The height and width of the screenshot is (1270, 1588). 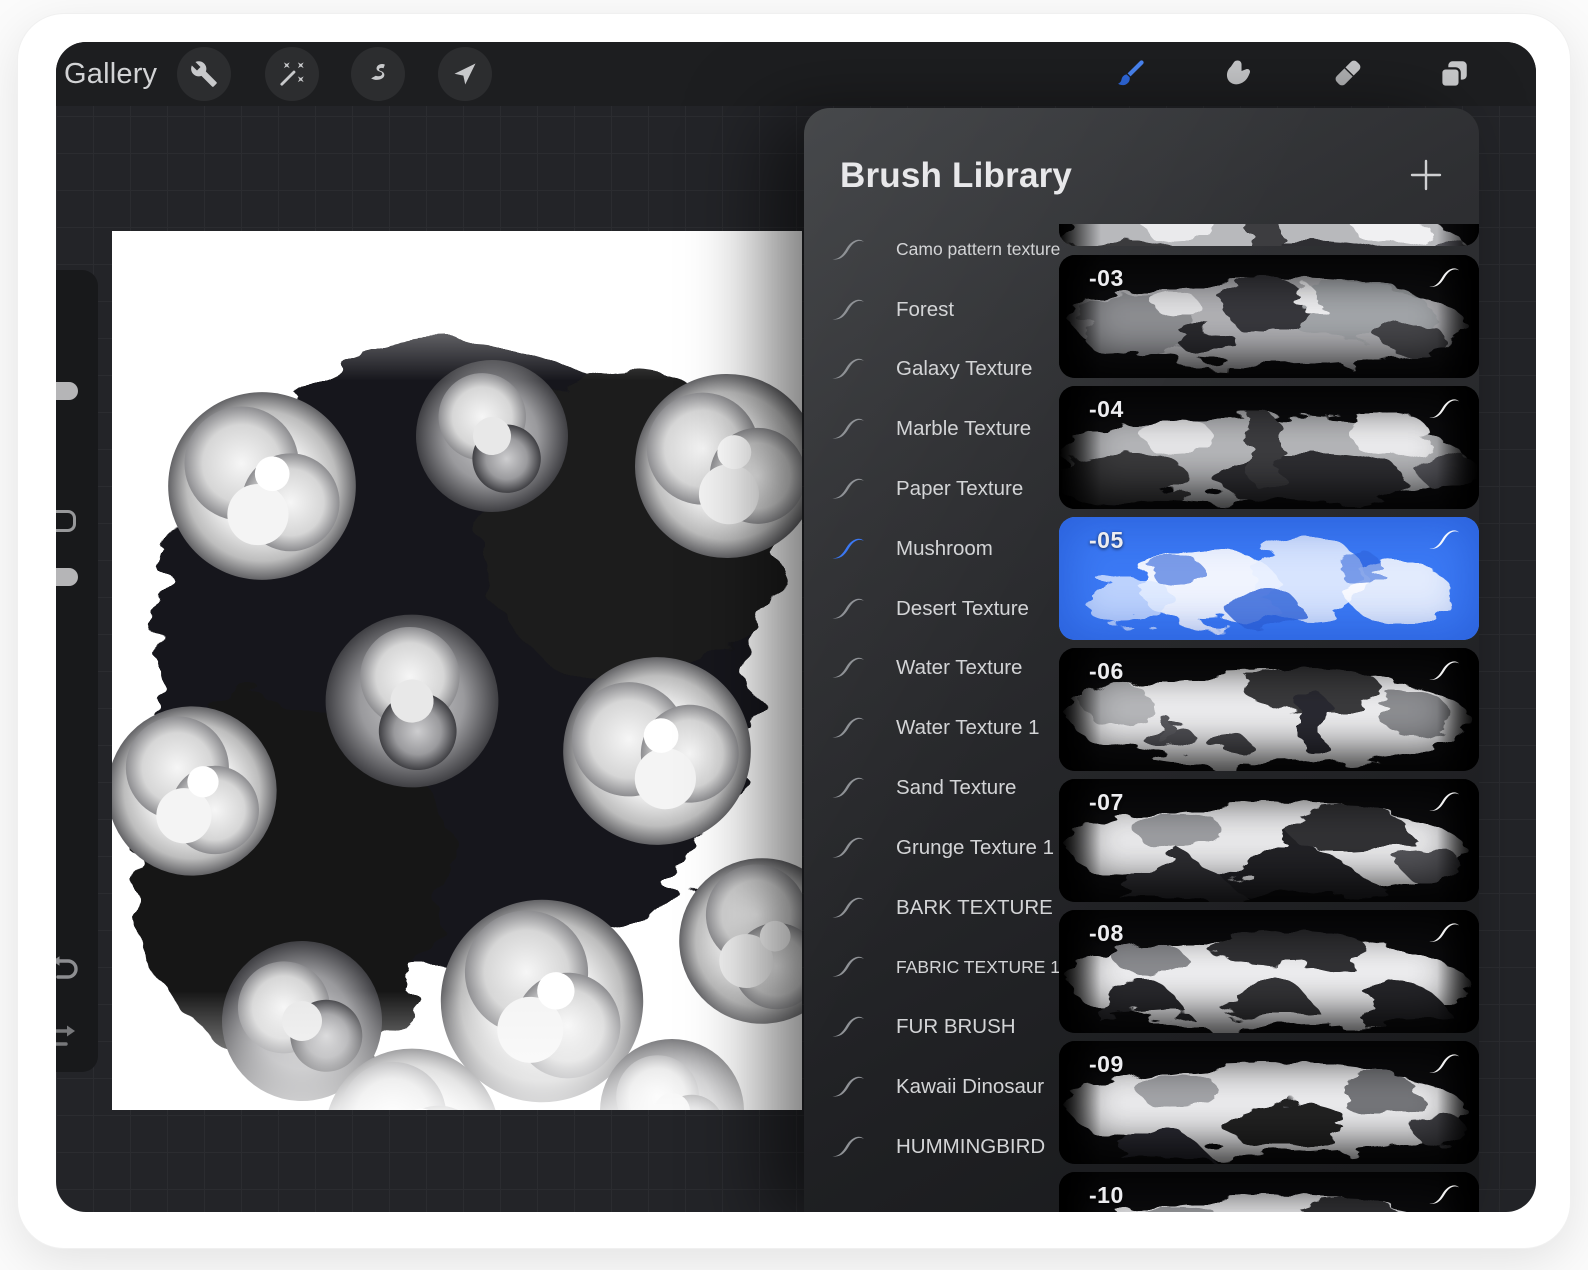 What do you see at coordinates (1269, 447) in the screenshot?
I see `brush-preview--04: -04` at bounding box center [1269, 447].